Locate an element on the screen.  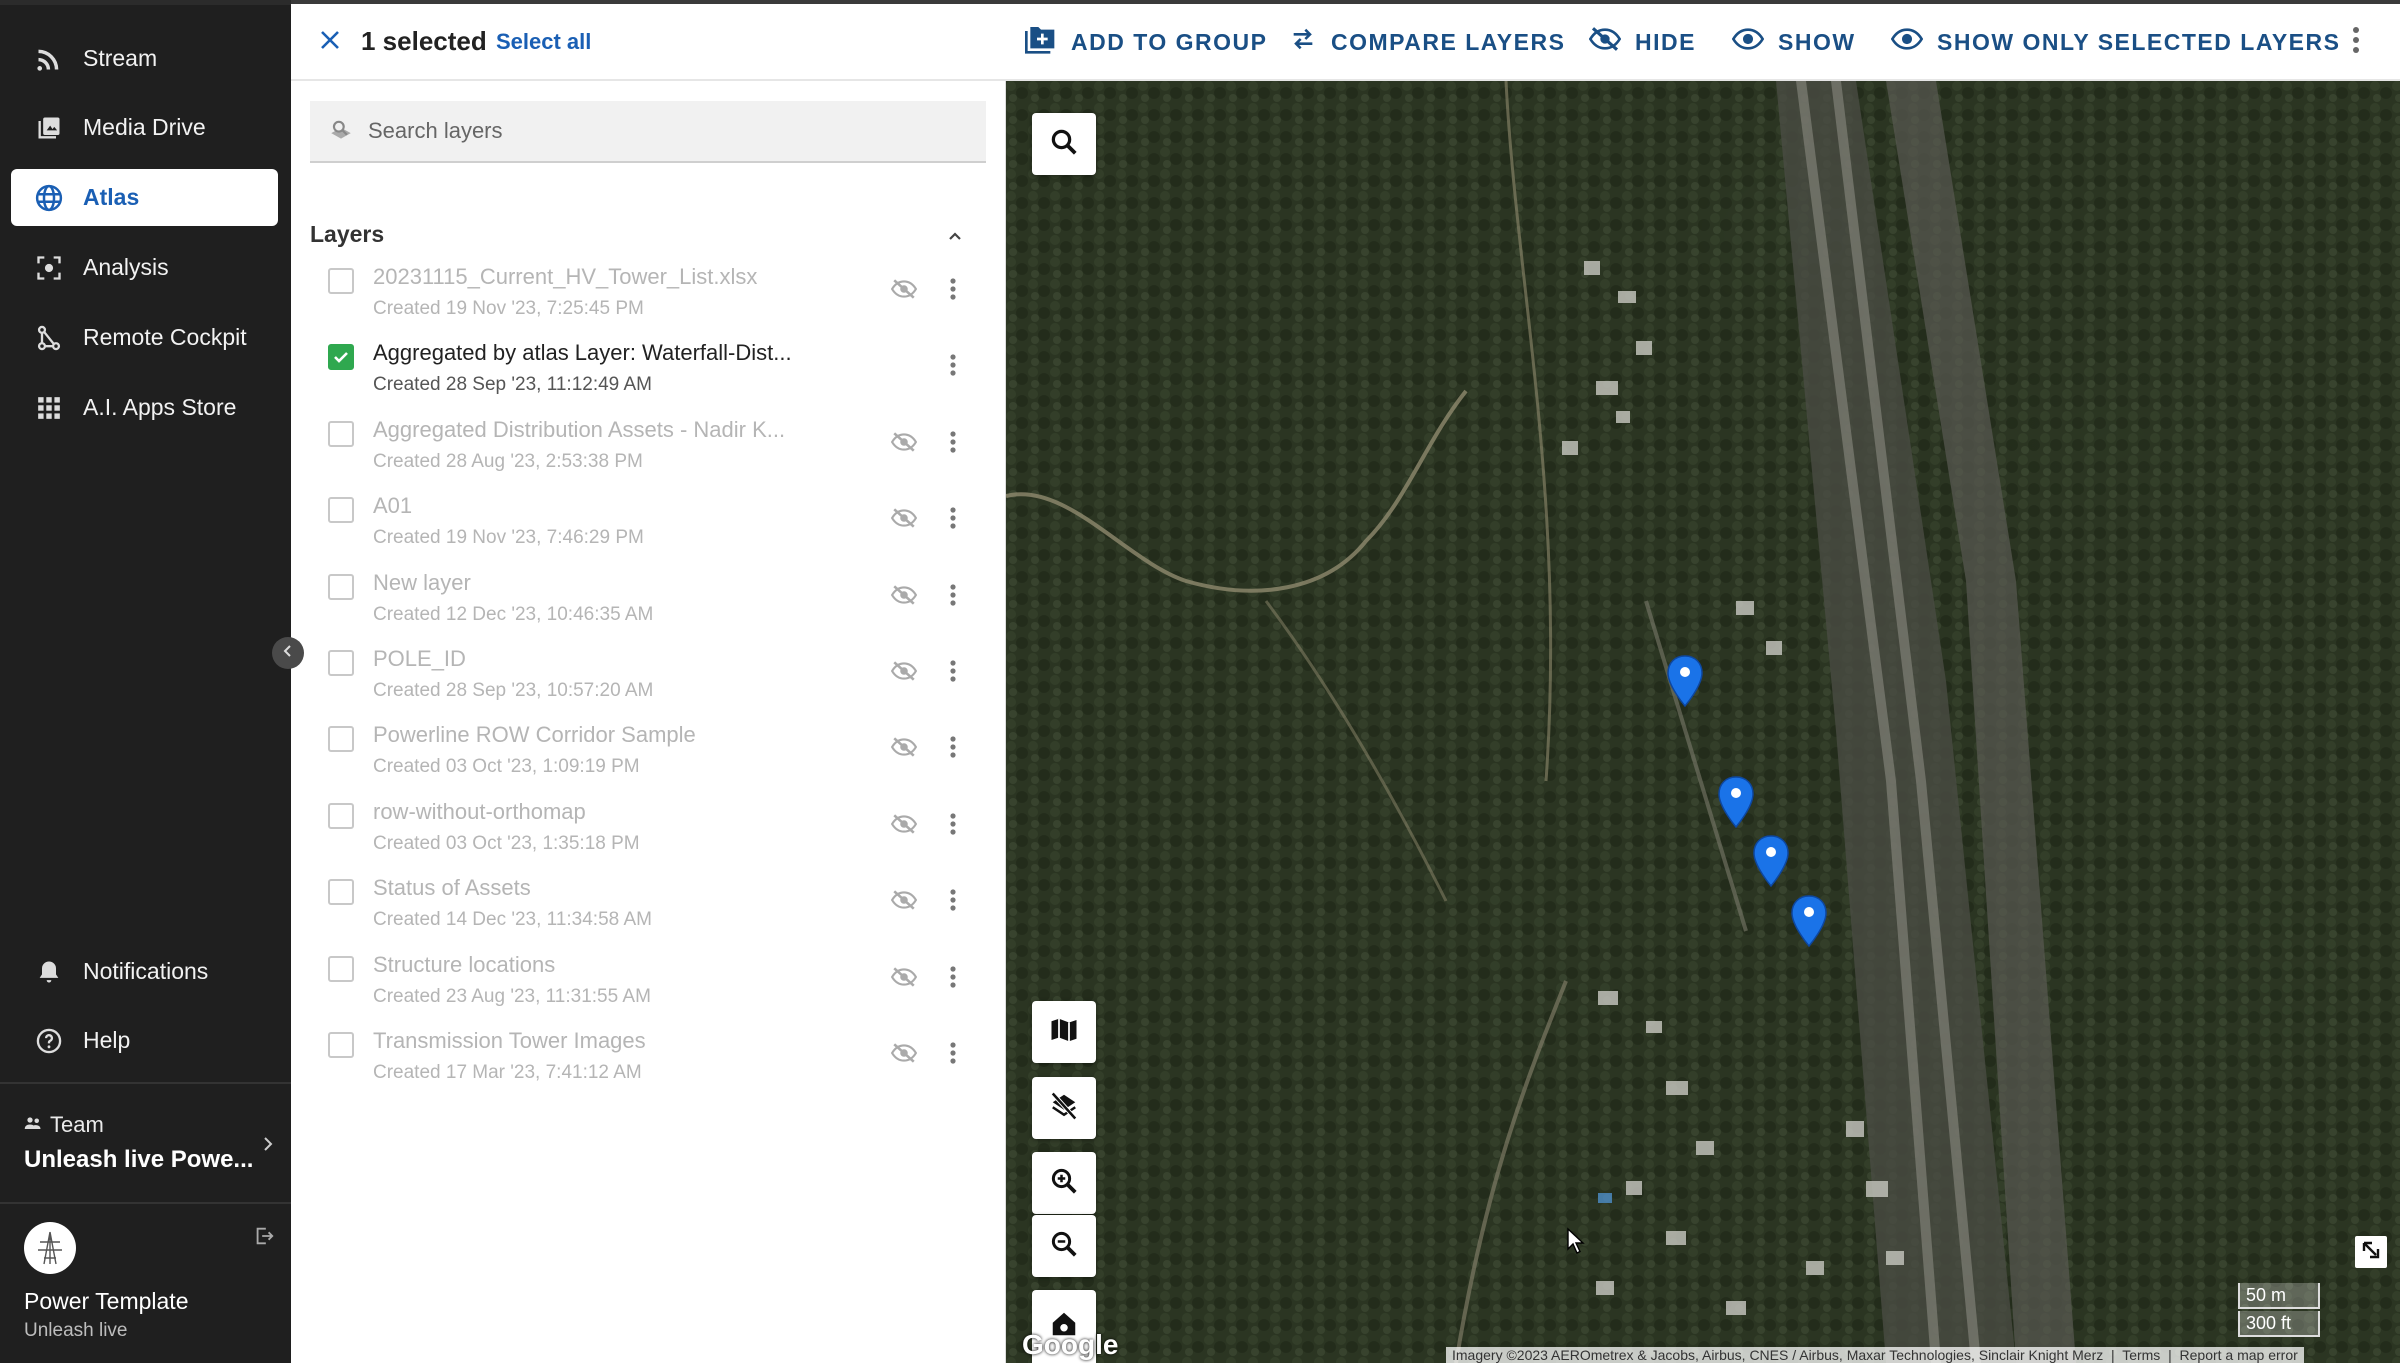
search-layers-icon is located at coordinates (341, 131).